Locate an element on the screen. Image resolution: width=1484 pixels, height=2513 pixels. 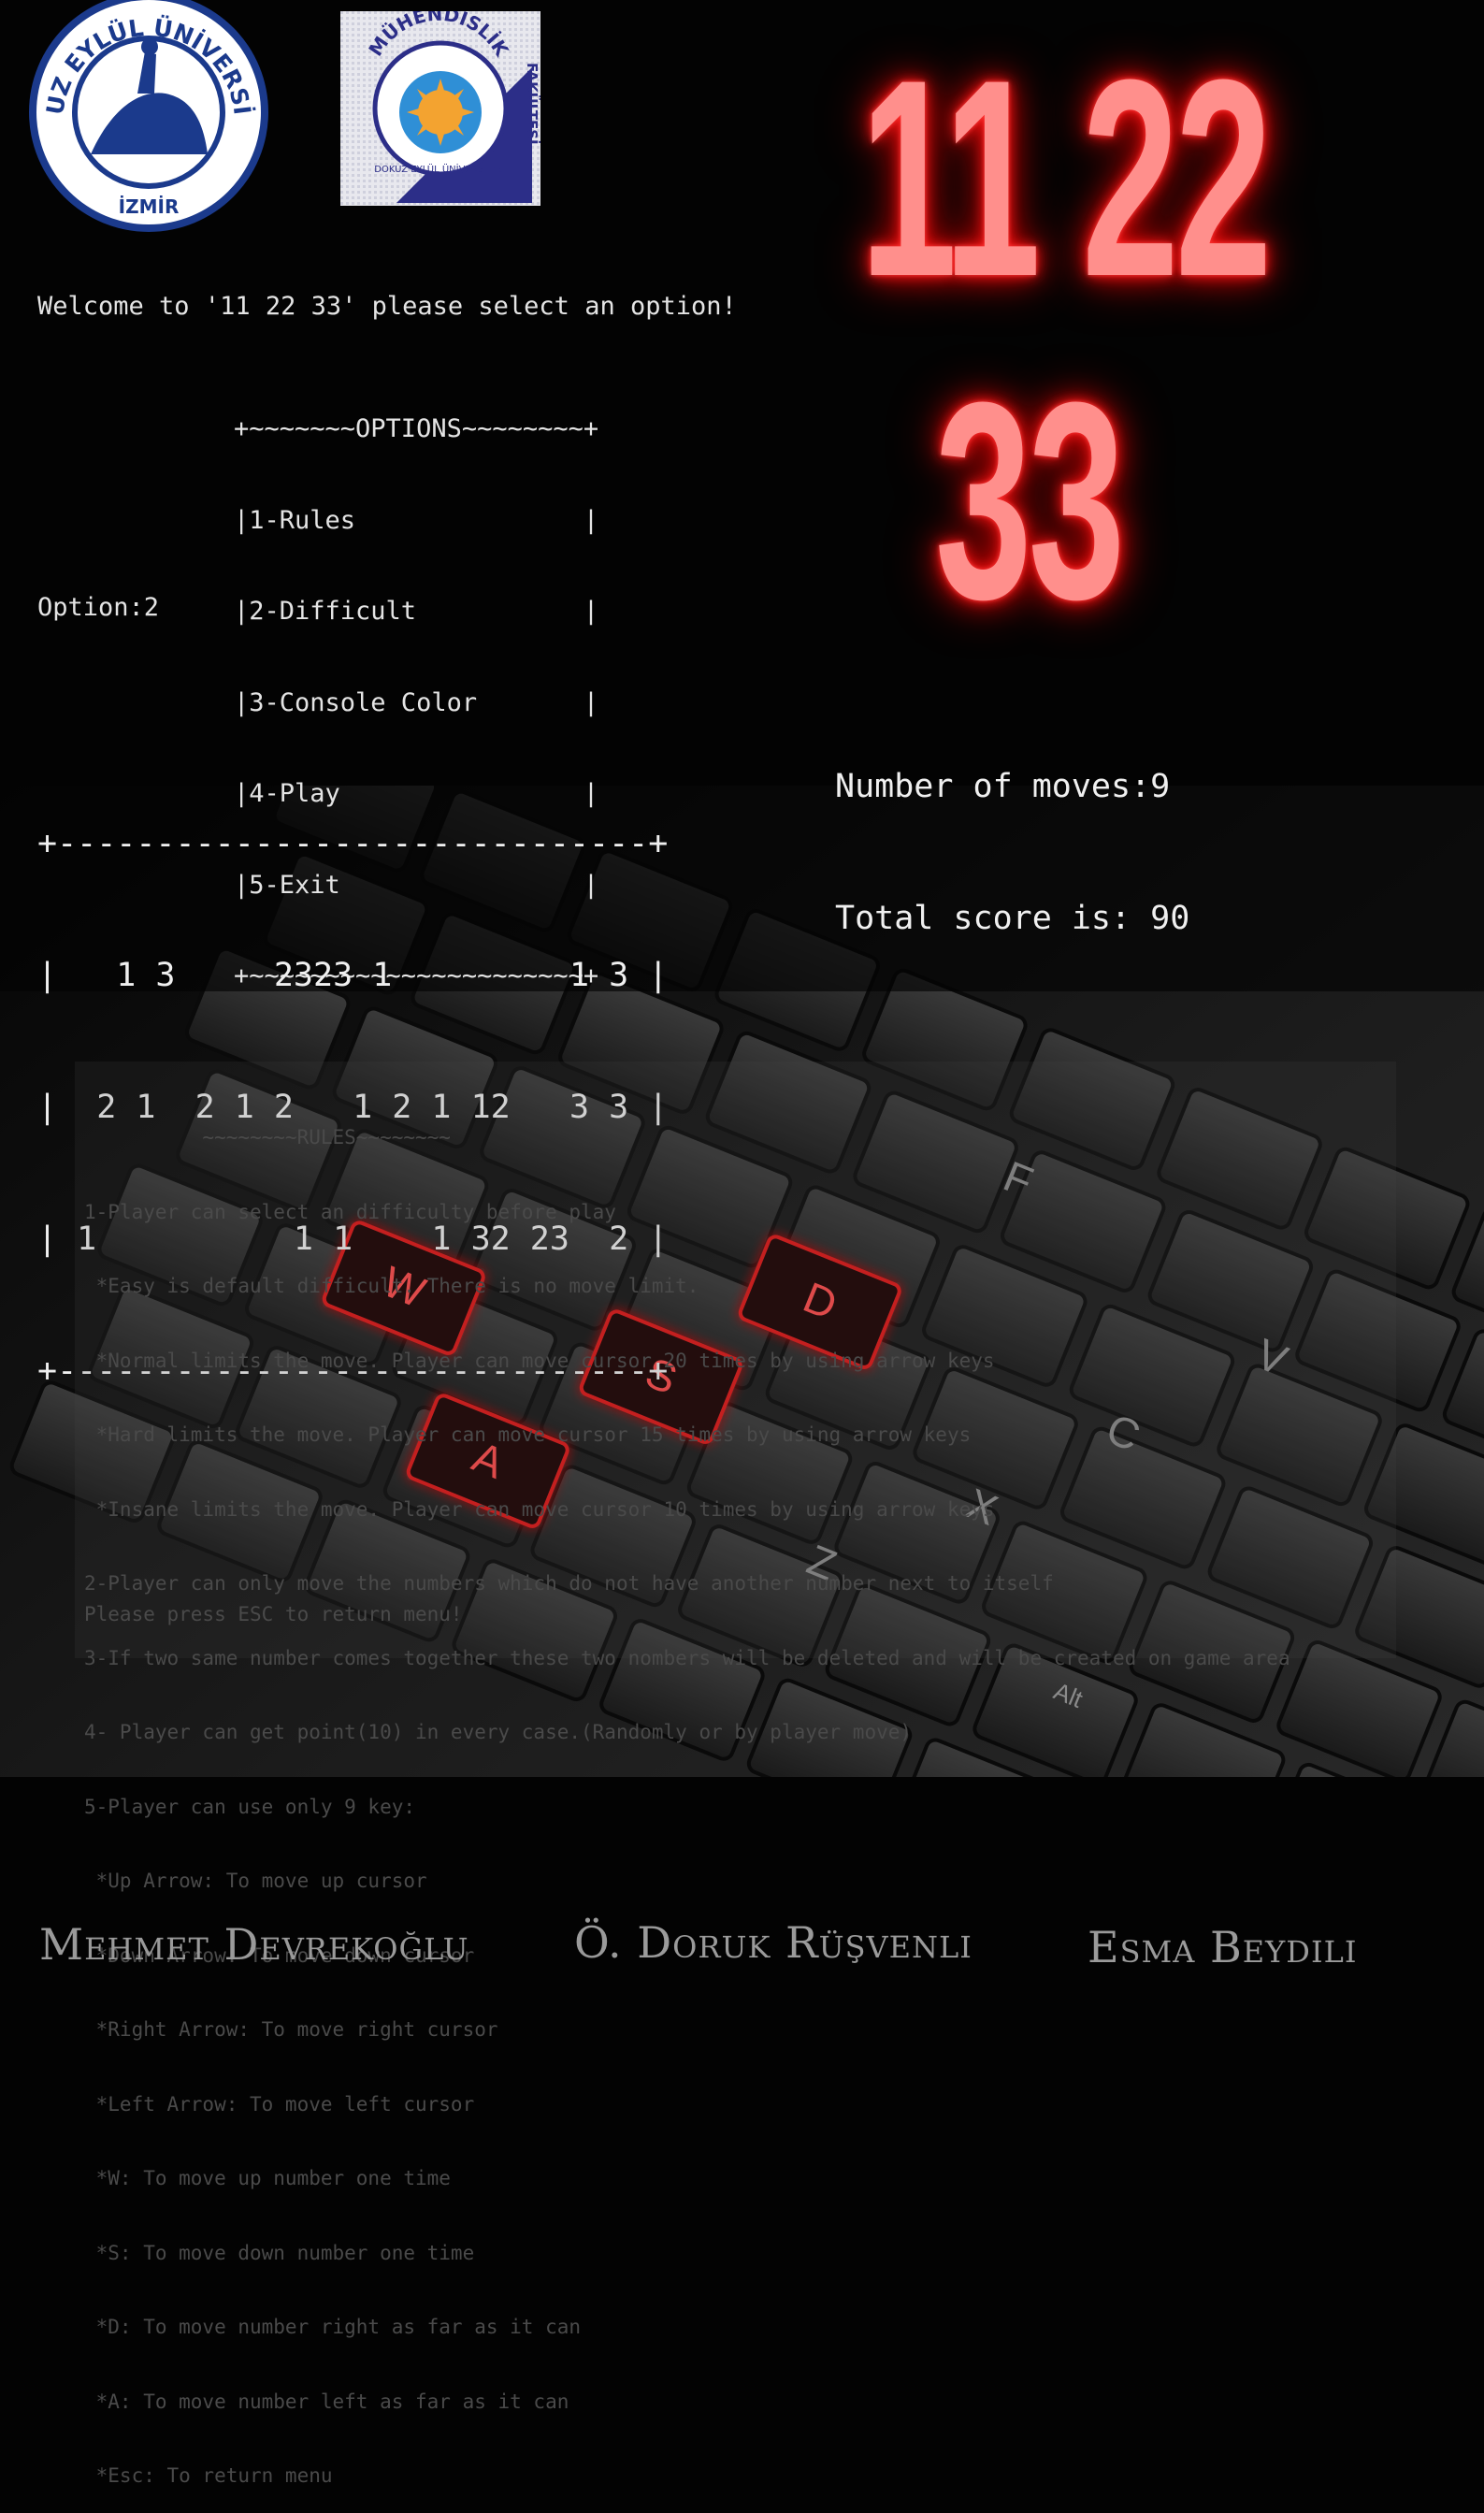
faculty-logo-side: FAKÜLTESİ is located at coordinates (532, 104).